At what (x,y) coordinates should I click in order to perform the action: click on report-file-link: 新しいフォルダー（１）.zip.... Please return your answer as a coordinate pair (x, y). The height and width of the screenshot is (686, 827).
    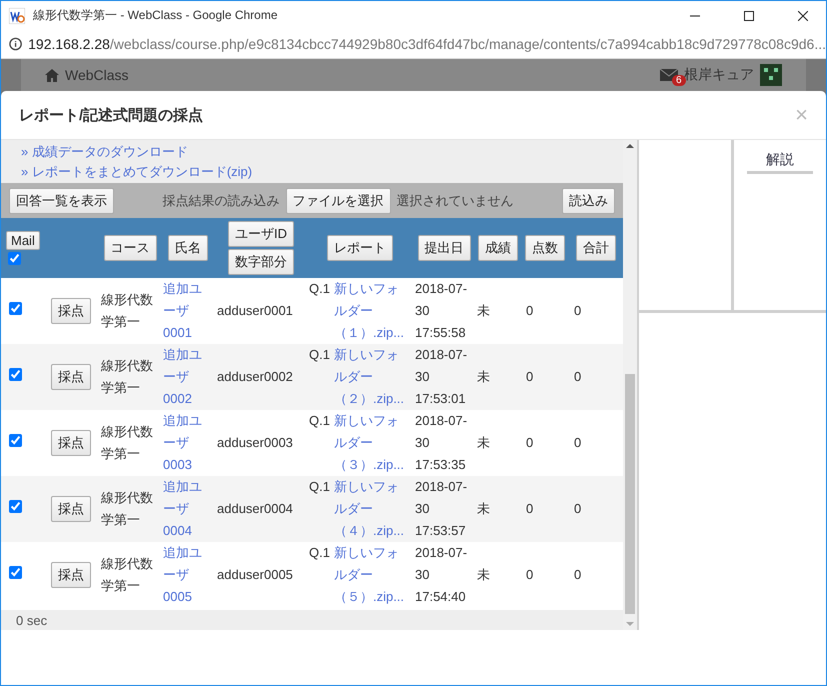
    Looking at the image, I should click on (372, 311).